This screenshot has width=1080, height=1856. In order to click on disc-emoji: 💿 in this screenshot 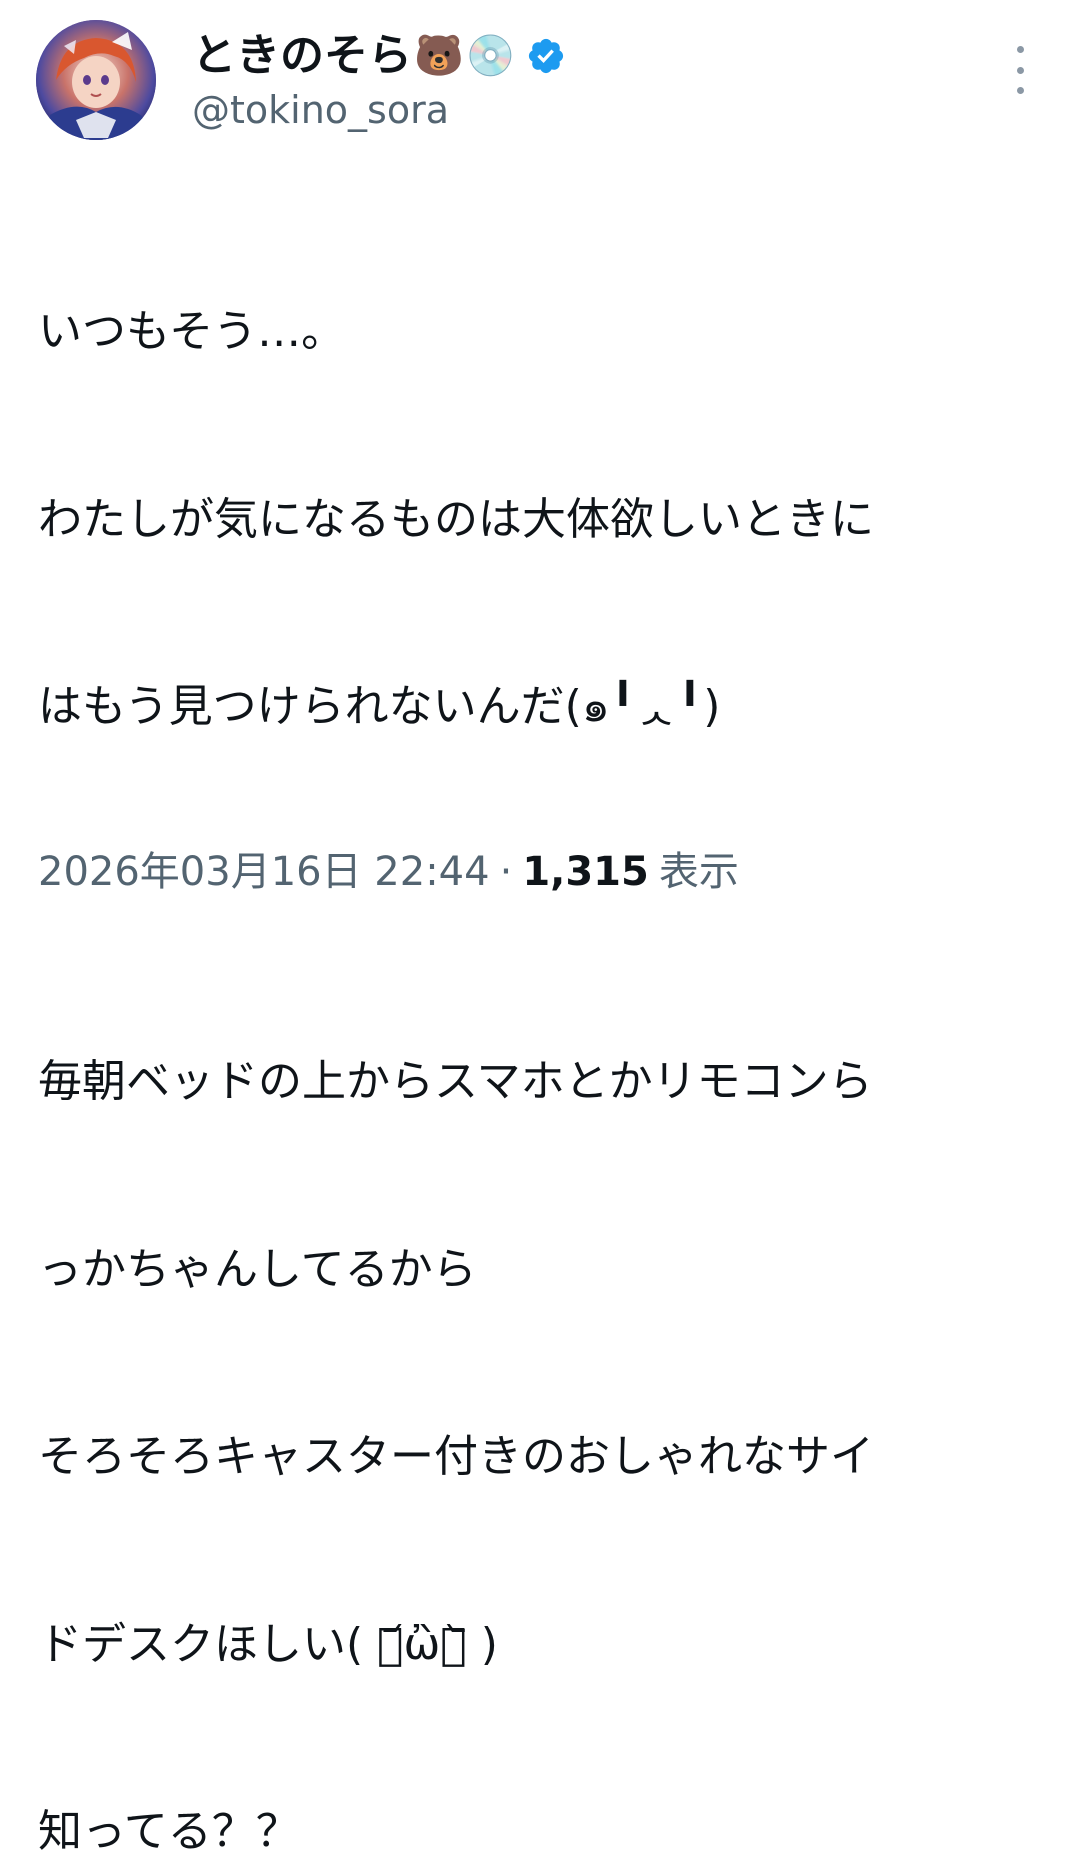, I will do `click(490, 56)`.